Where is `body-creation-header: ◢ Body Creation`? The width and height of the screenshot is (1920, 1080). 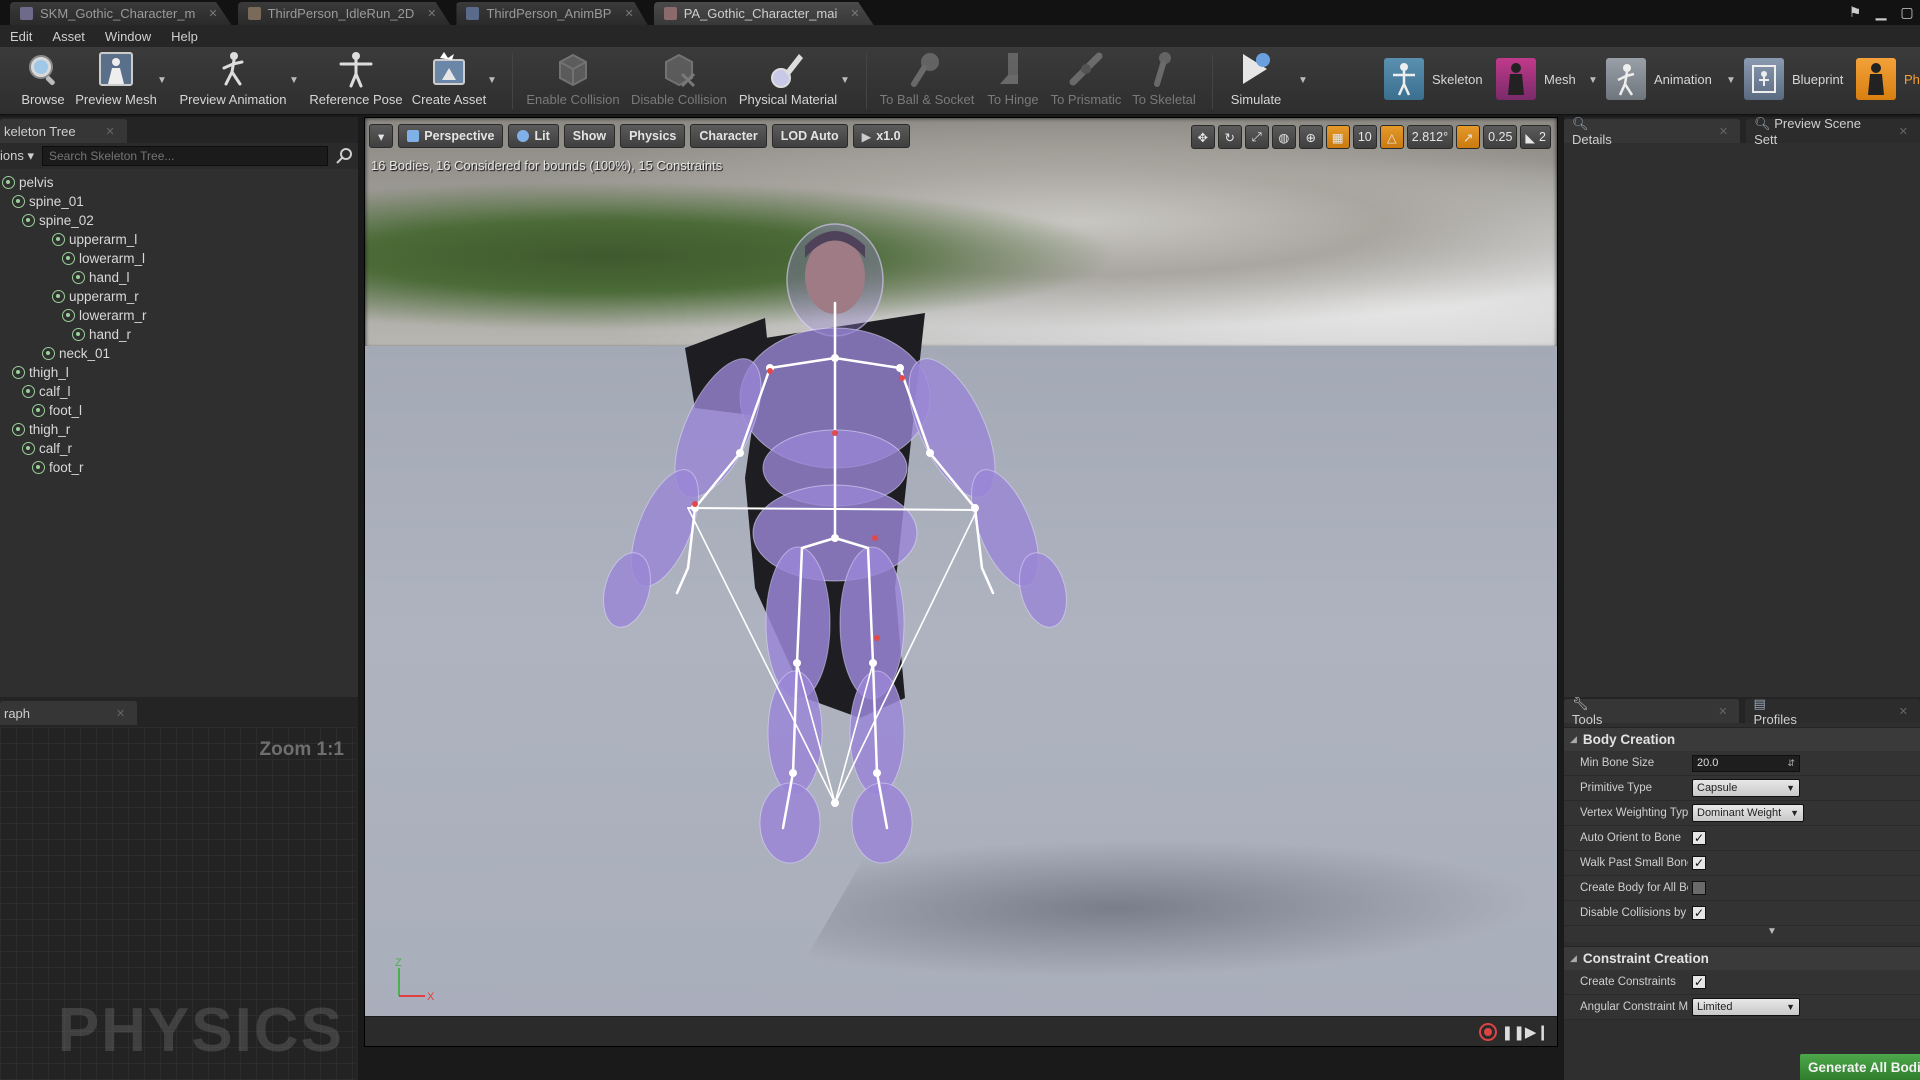
body-creation-header: ◢ Body Creation is located at coordinates (1742, 739).